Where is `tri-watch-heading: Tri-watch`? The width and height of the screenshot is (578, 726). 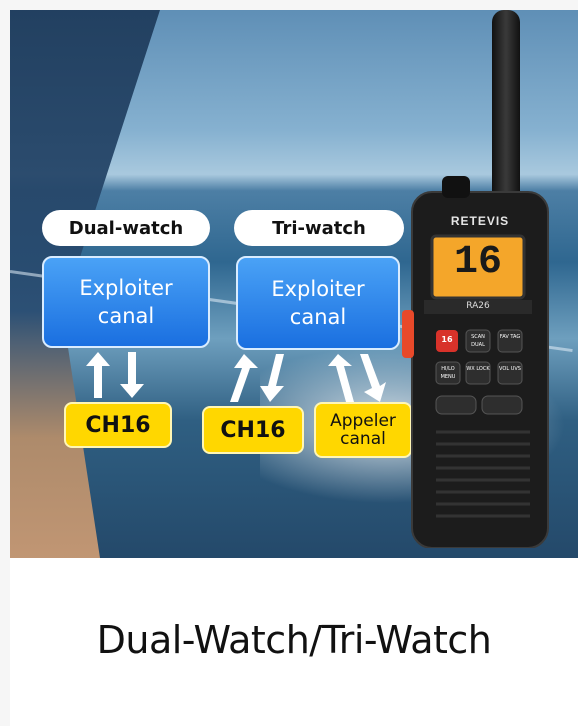 tri-watch-heading: Tri-watch is located at coordinates (319, 228).